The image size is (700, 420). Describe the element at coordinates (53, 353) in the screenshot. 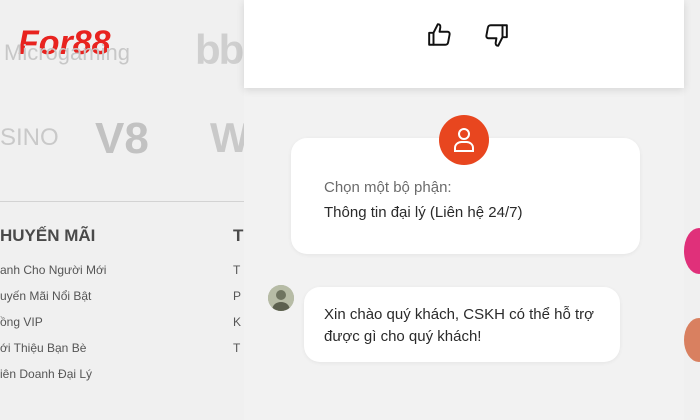

I see `footer-link: ới Thiệu Bạn Bè` at that location.